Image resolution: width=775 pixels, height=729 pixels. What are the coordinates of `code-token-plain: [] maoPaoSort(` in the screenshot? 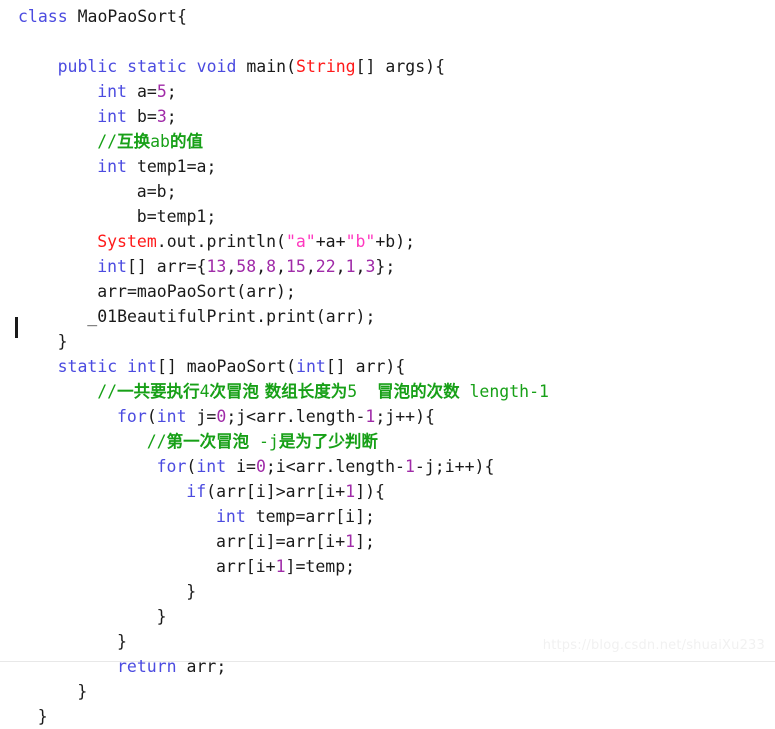 It's located at (226, 366).